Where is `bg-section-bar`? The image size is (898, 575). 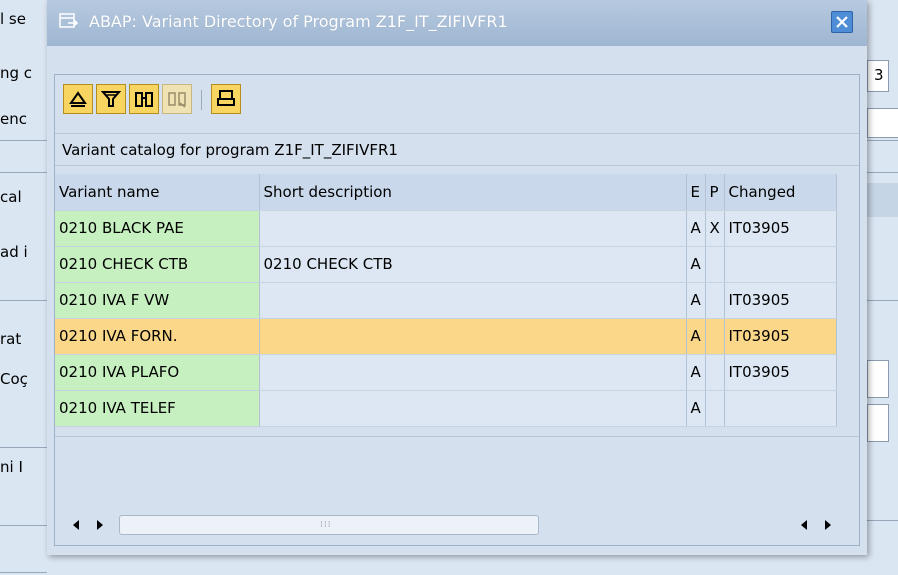
bg-section-bar is located at coordinates (882, 200).